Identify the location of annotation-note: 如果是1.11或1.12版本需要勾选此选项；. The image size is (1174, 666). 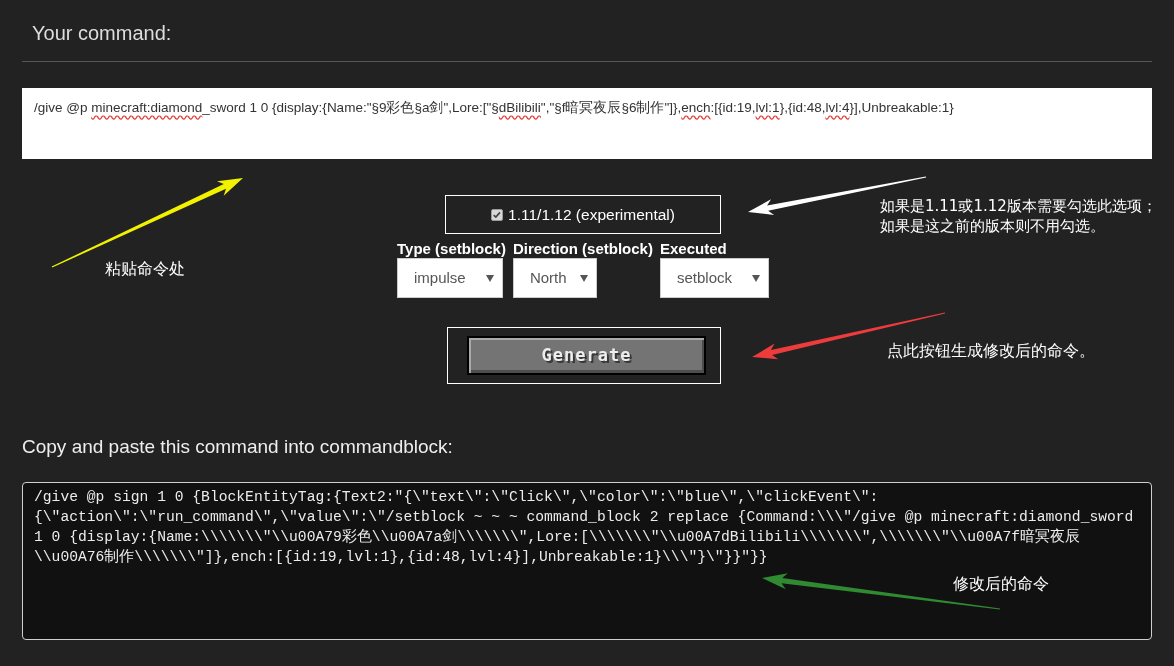
(1018, 206).